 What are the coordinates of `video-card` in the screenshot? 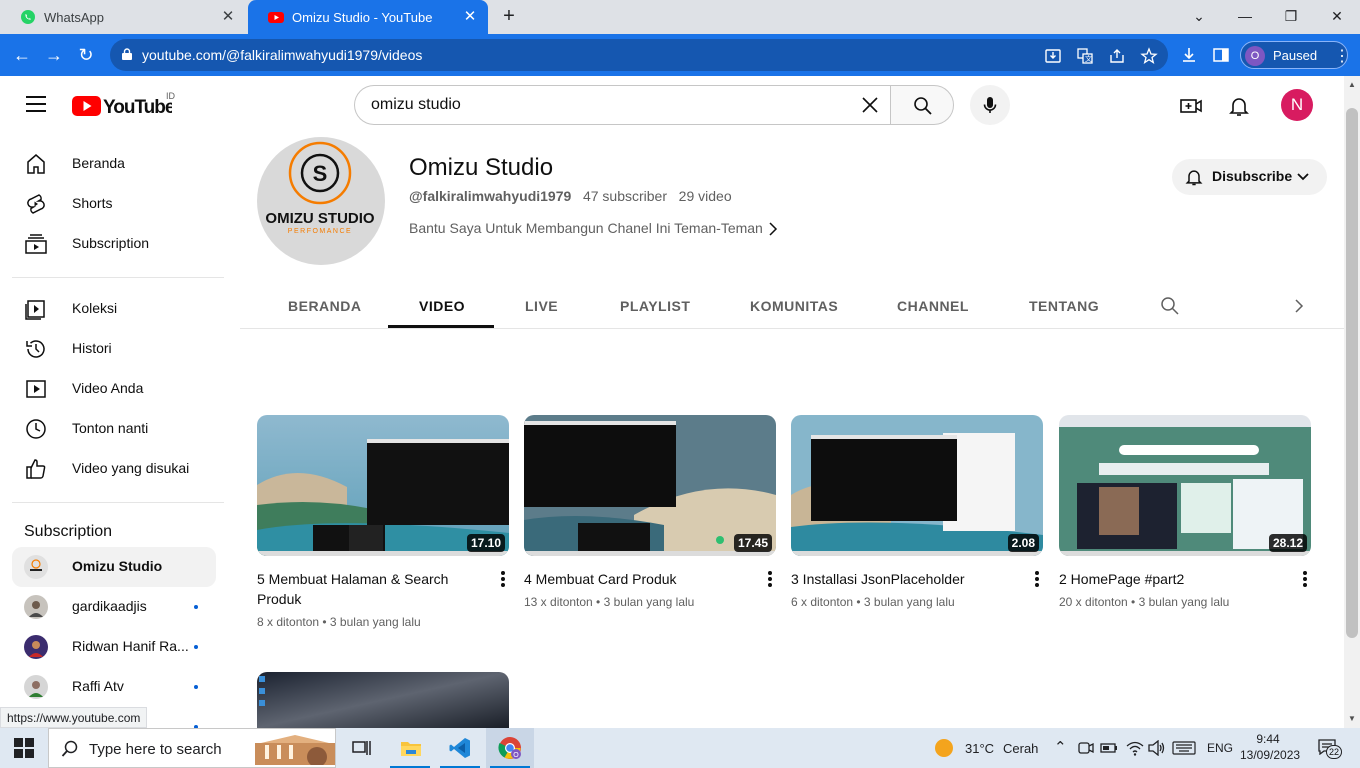 It's located at (383, 700).